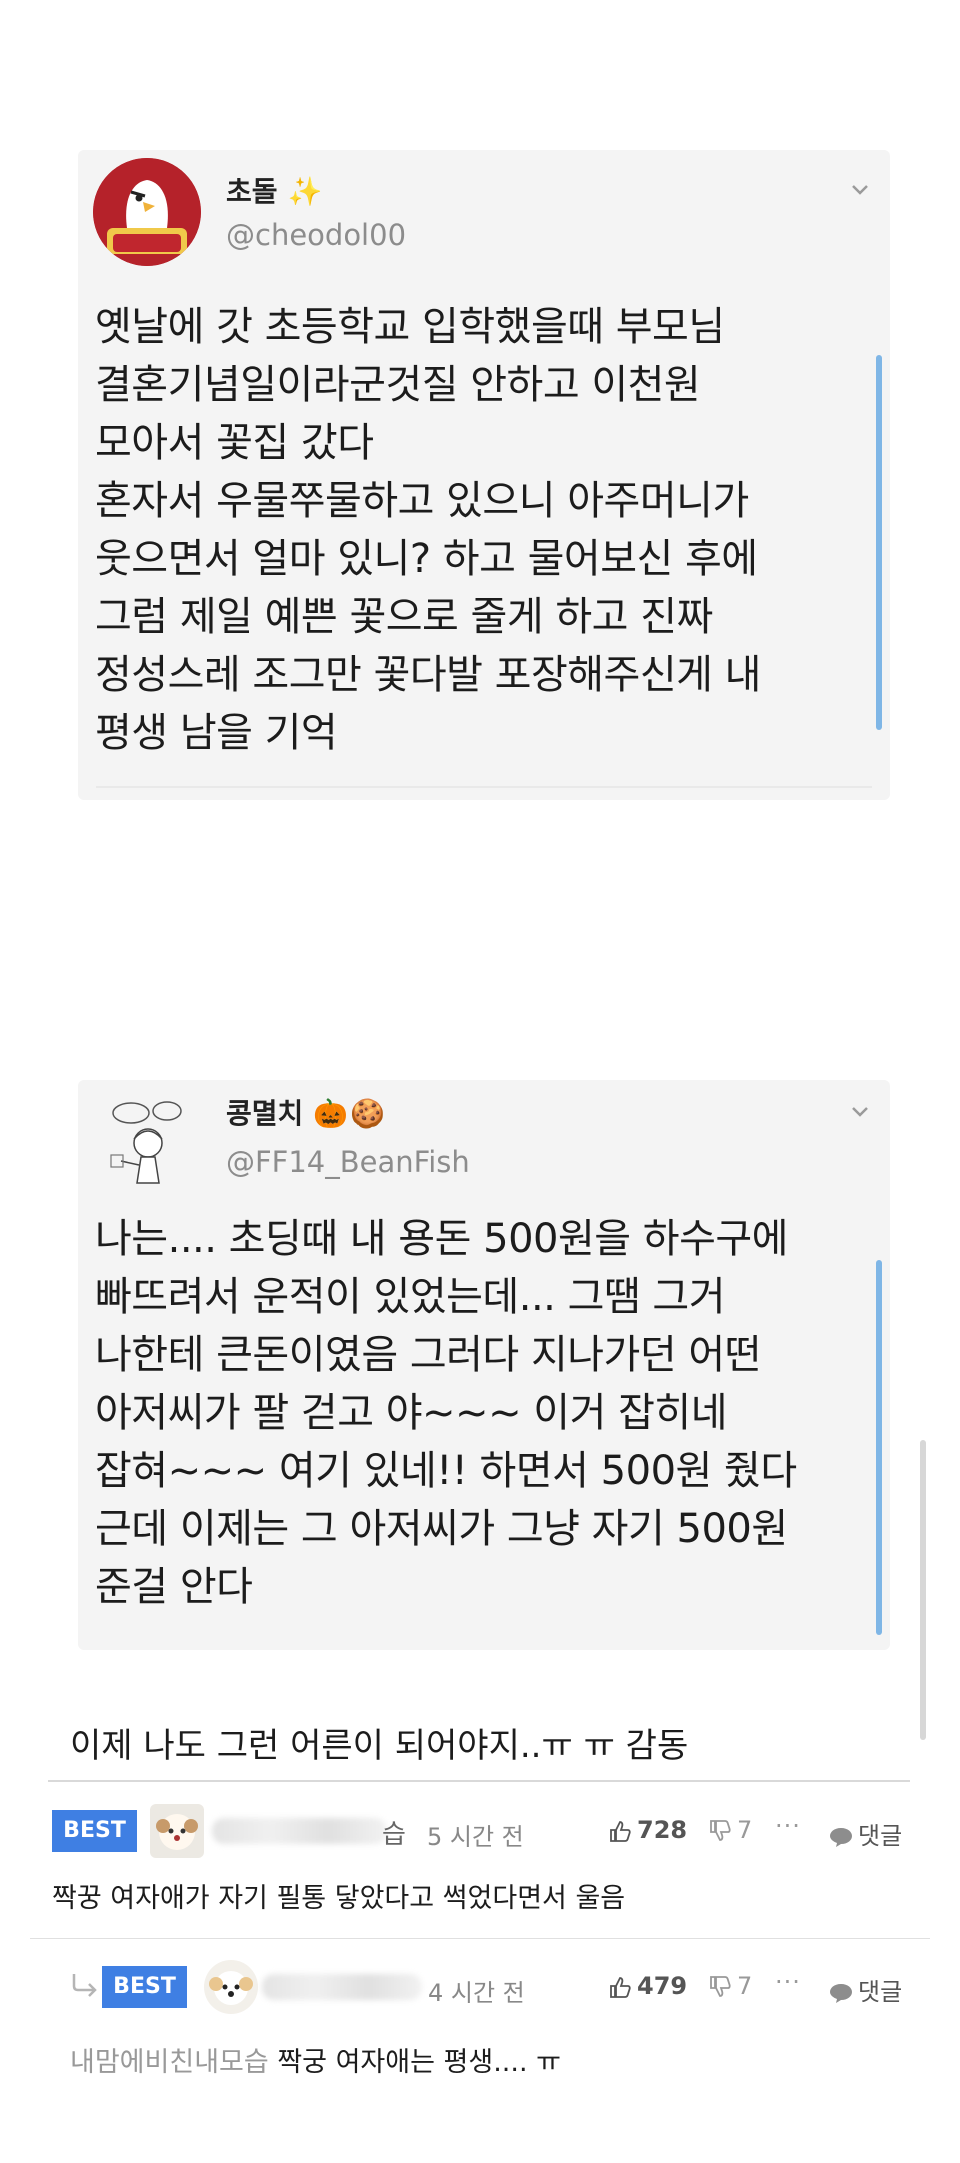 The image size is (960, 2163). I want to click on sparkle-icon: ✨, so click(305, 191).